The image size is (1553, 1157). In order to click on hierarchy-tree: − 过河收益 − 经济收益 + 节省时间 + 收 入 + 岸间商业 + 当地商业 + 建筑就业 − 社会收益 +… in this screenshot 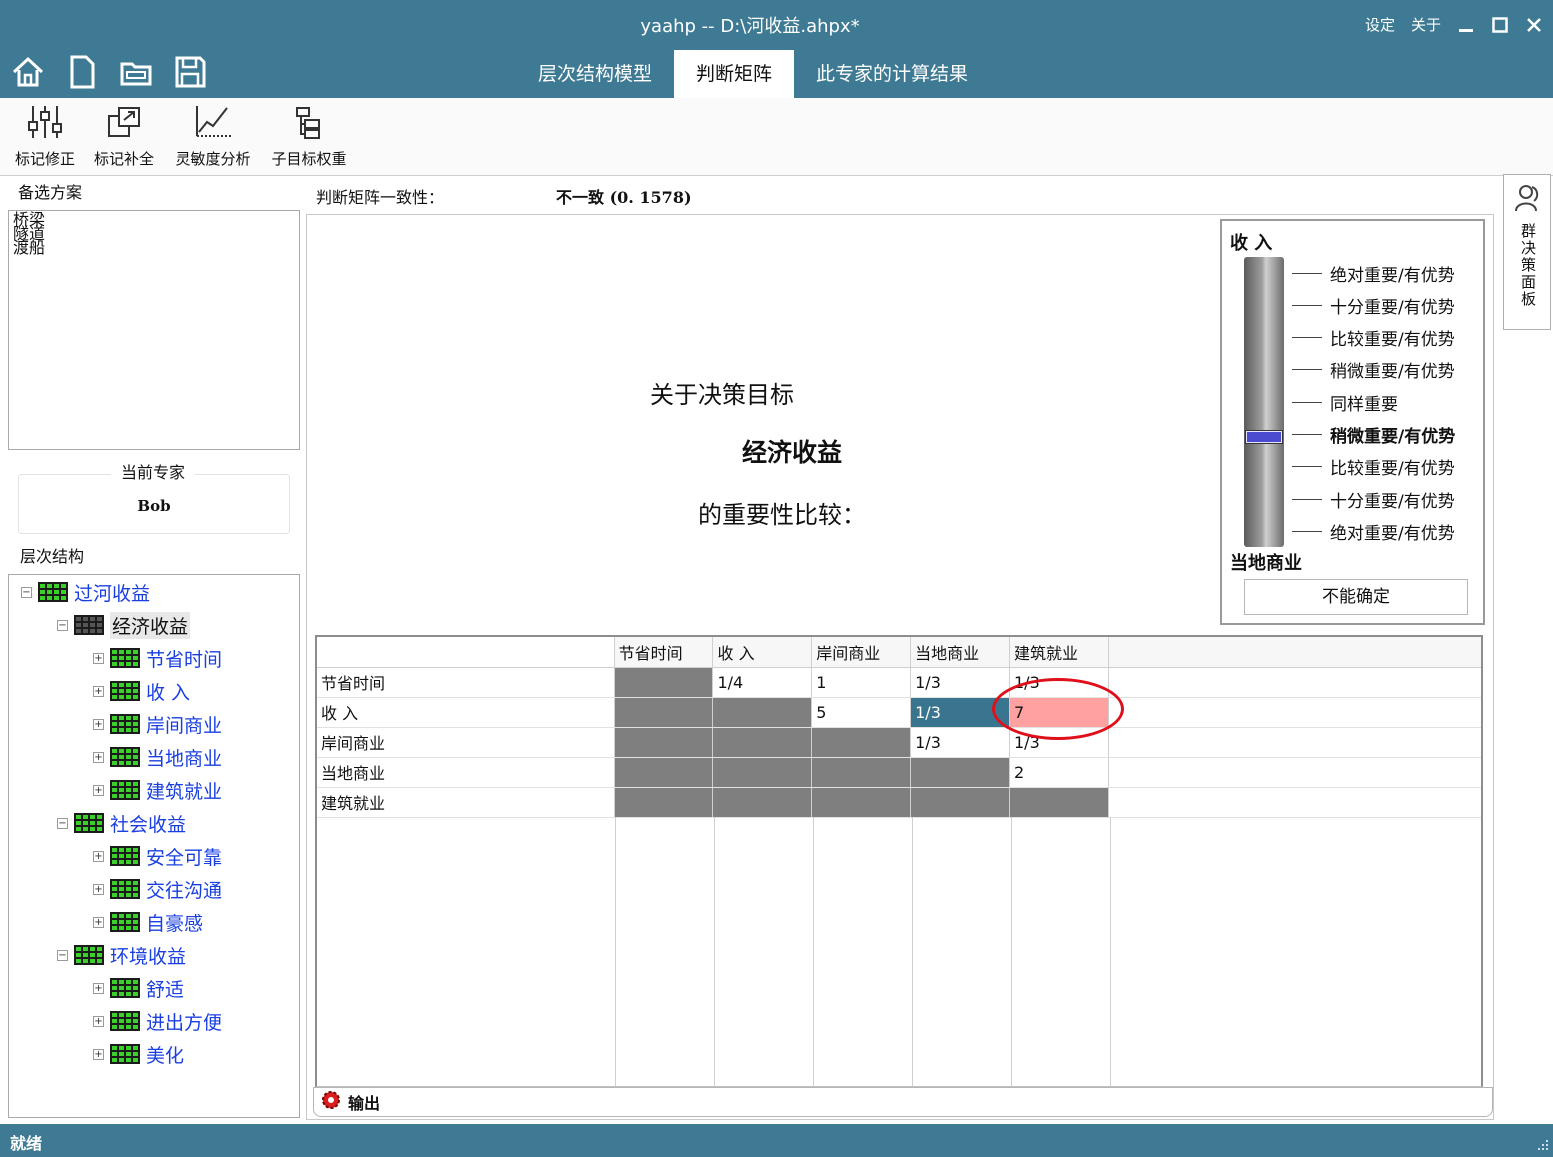, I will do `click(154, 846)`.